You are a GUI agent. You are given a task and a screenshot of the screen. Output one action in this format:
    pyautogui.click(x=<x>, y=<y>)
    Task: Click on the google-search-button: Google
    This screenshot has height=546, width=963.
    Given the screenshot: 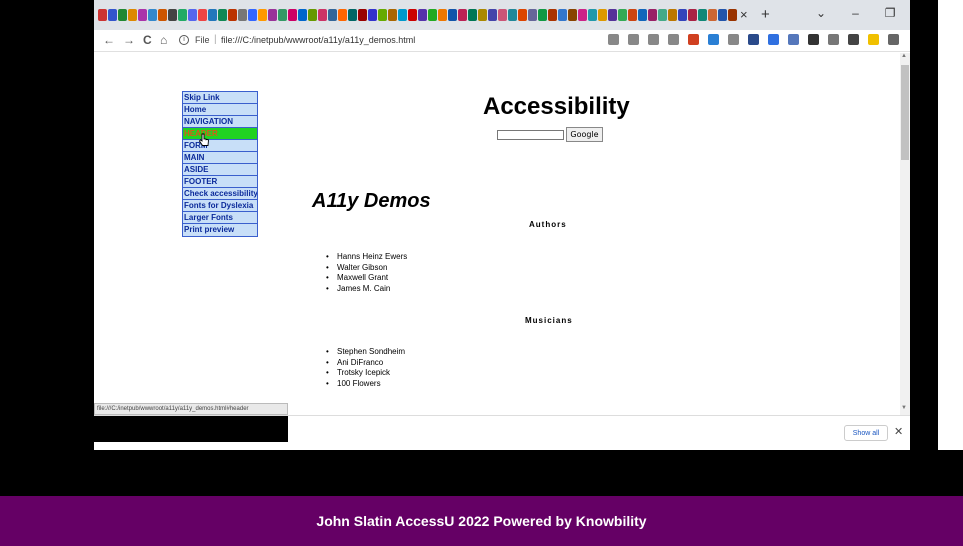 What is the action you would take?
    pyautogui.click(x=584, y=134)
    